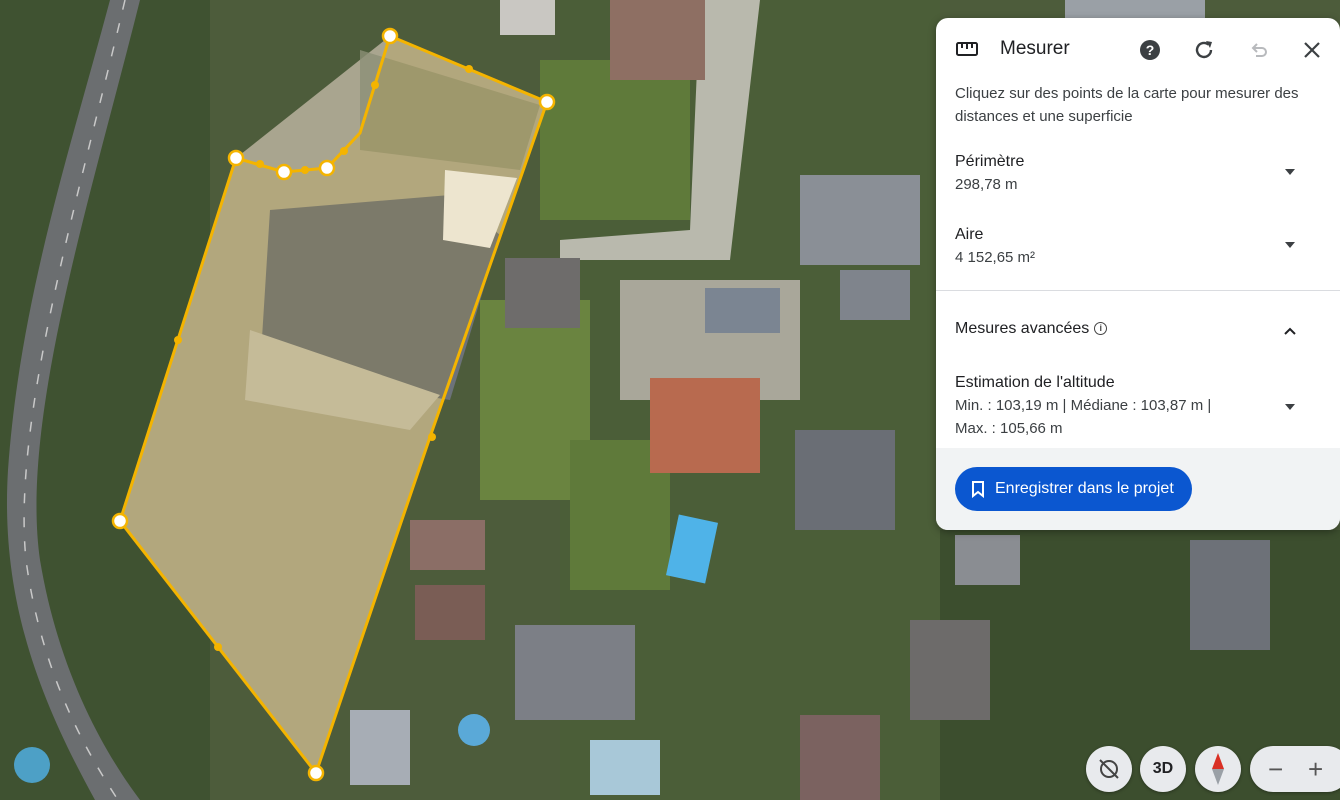 This screenshot has height=800, width=1340. I want to click on undo-button, so click(1259, 50).